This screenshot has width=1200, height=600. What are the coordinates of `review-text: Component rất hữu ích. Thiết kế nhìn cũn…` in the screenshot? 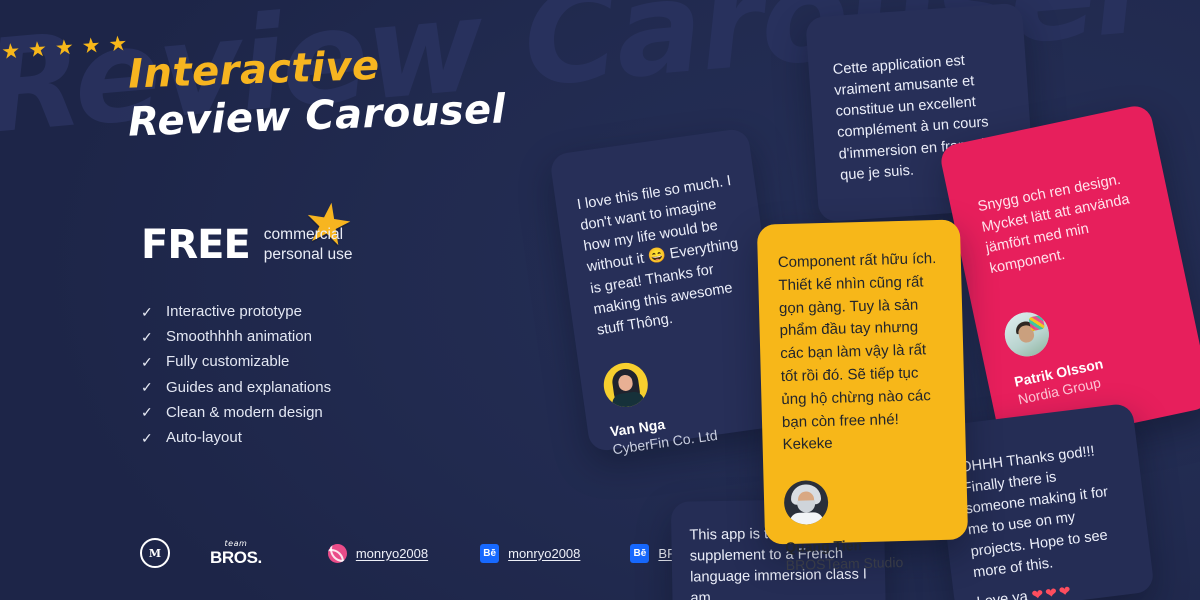 It's located at (857, 352).